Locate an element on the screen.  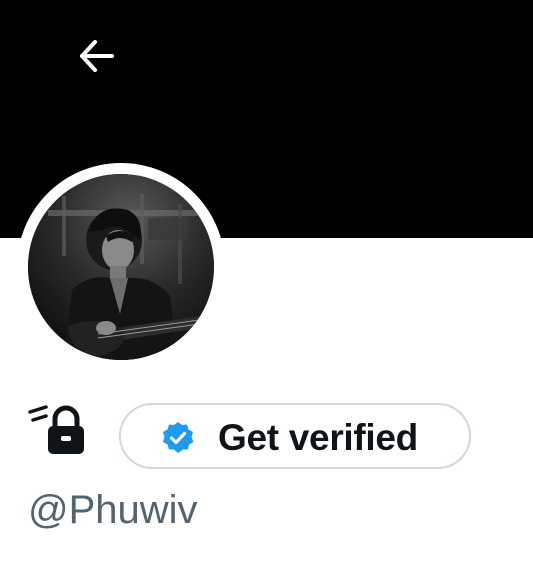
avatar-photo is located at coordinates (121, 267).